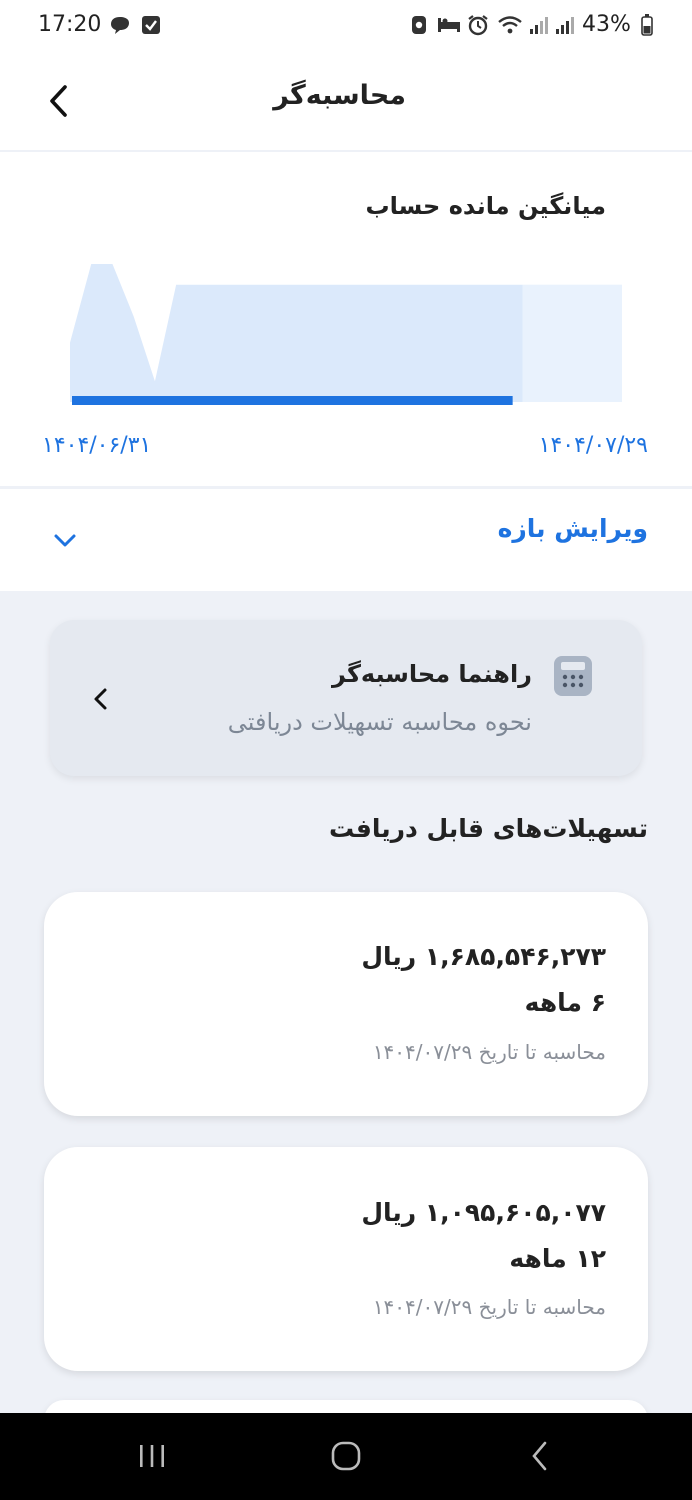  I want to click on balance-chart, so click(346, 335).